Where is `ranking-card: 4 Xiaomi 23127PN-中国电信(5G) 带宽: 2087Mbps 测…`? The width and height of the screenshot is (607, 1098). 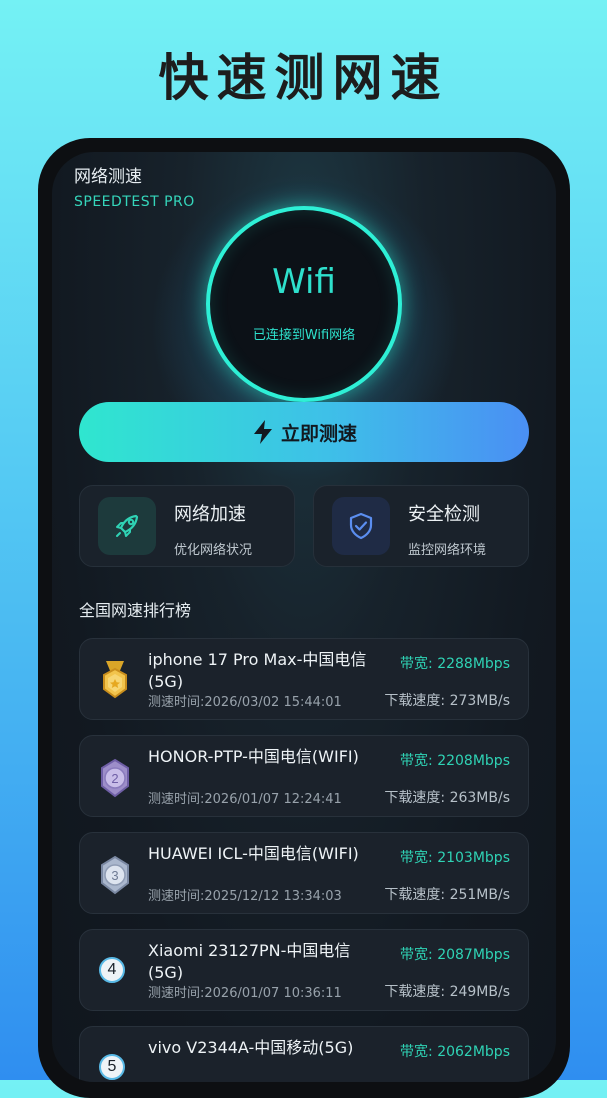
ranking-card: 4 Xiaomi 23127PN-中国电信(5G) 带宽: 2087Mbps 测… is located at coordinates (304, 970).